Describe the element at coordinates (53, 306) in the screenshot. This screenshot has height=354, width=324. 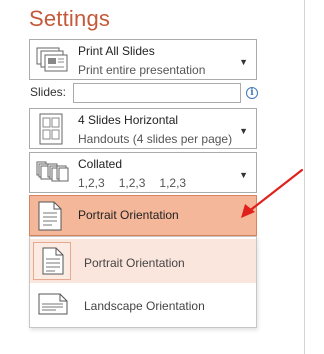
I see `landscape-page-icon` at that location.